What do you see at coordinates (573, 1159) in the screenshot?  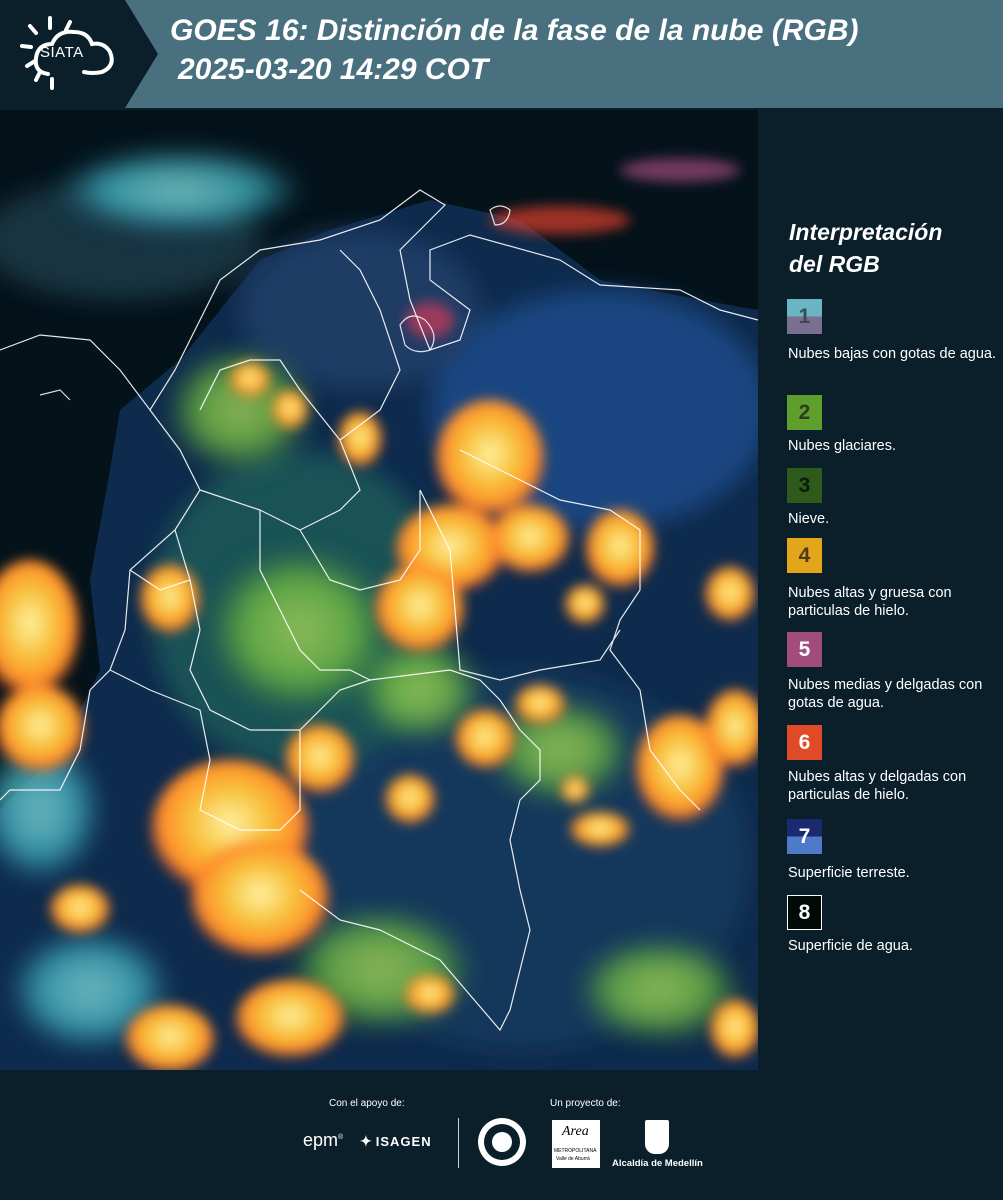 I see `area-logo-line3: Valle de Aburrá` at bounding box center [573, 1159].